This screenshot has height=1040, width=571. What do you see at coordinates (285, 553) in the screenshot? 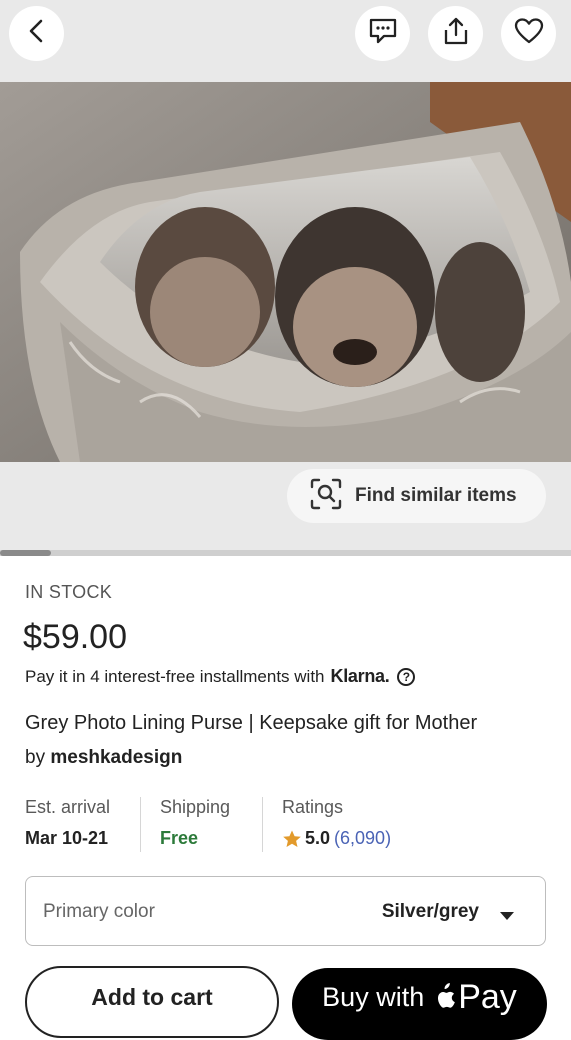
I see `gallery-scroll-track` at bounding box center [285, 553].